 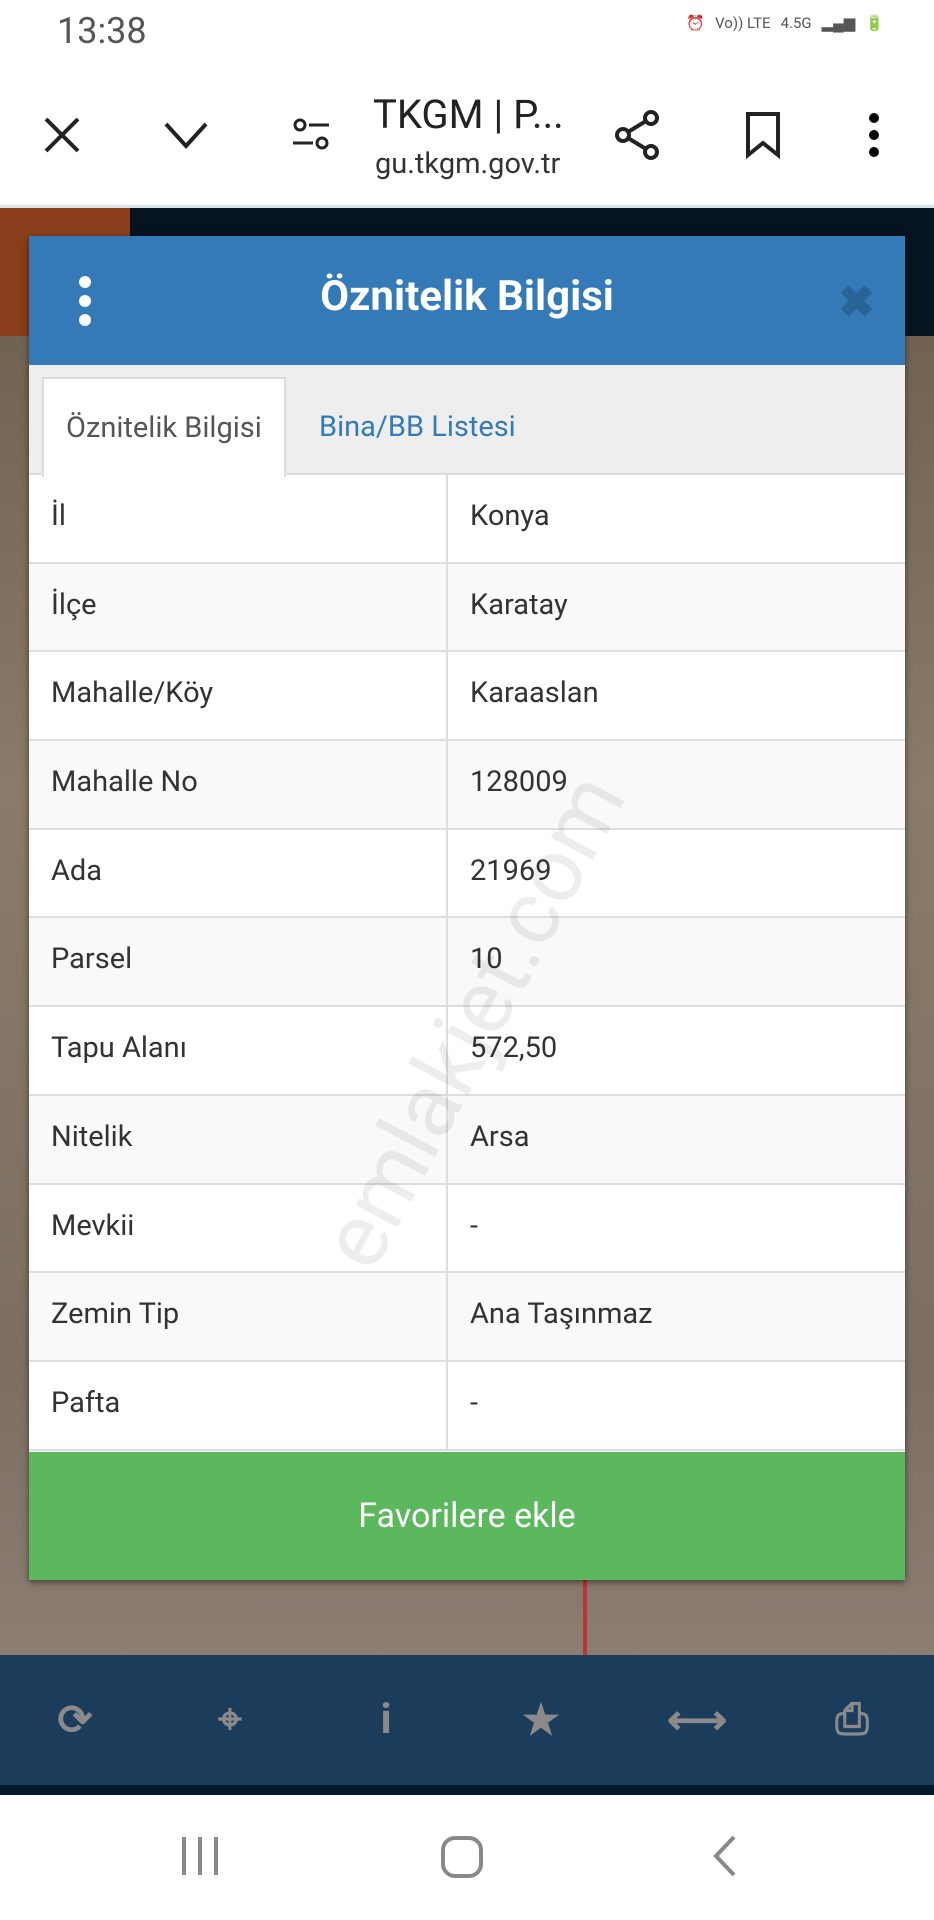 What do you see at coordinates (467, 164) in the screenshot?
I see `page-url: gu.tkgm.gov.tr` at bounding box center [467, 164].